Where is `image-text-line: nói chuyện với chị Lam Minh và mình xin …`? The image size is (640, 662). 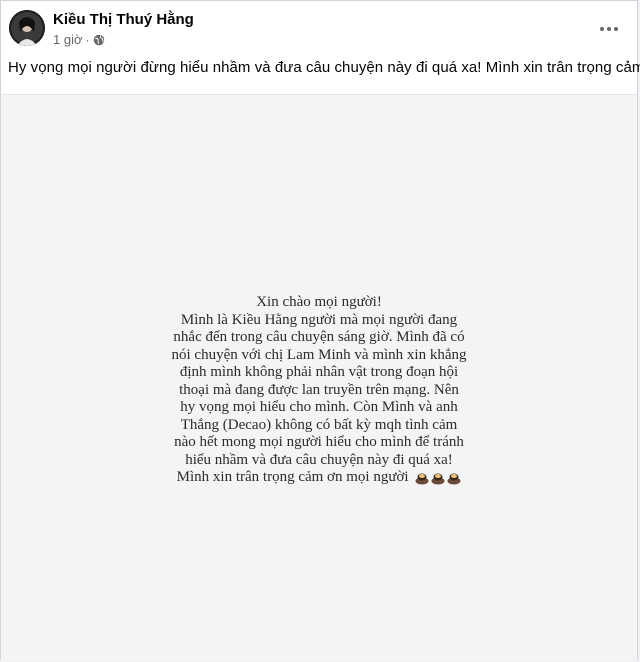 image-text-line: nói chuyện với chị Lam Minh và mình xin … is located at coordinates (319, 354).